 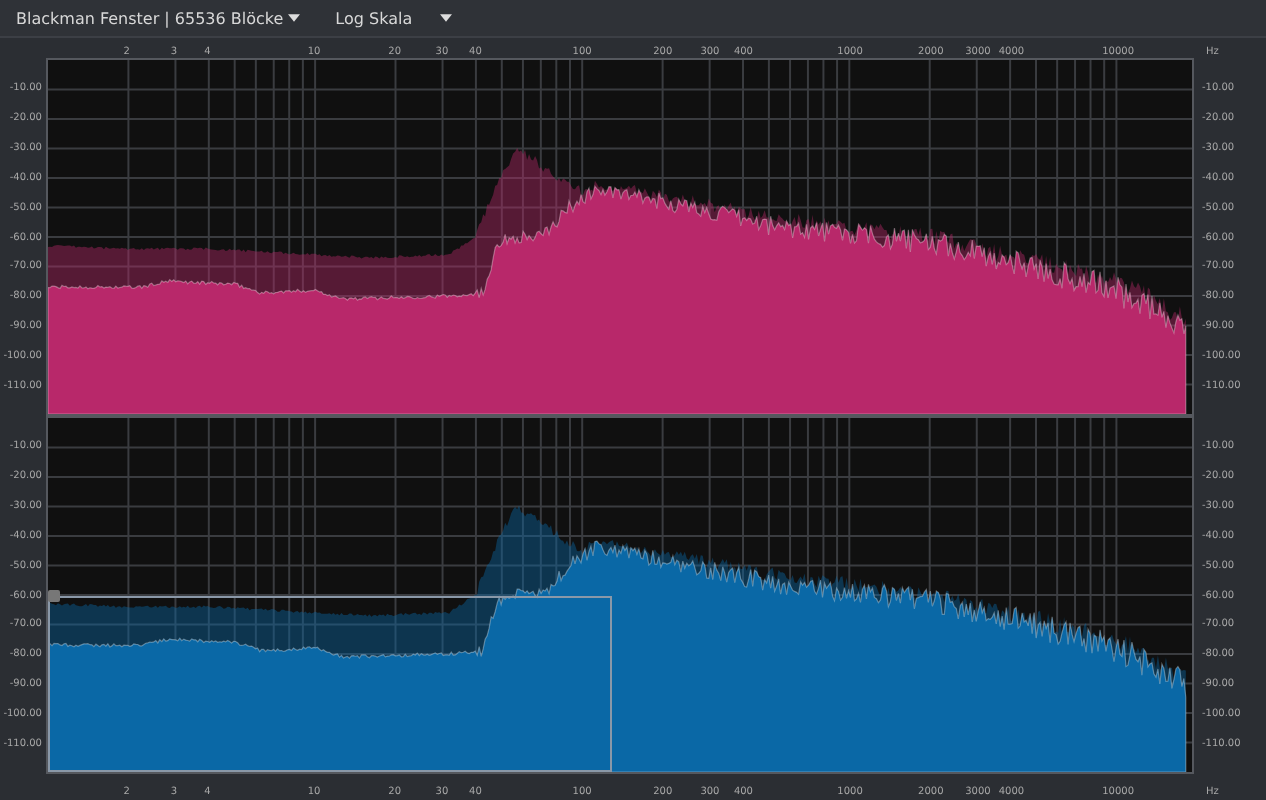 I want to click on scale-dropdown: Log Skala, so click(x=394, y=18).